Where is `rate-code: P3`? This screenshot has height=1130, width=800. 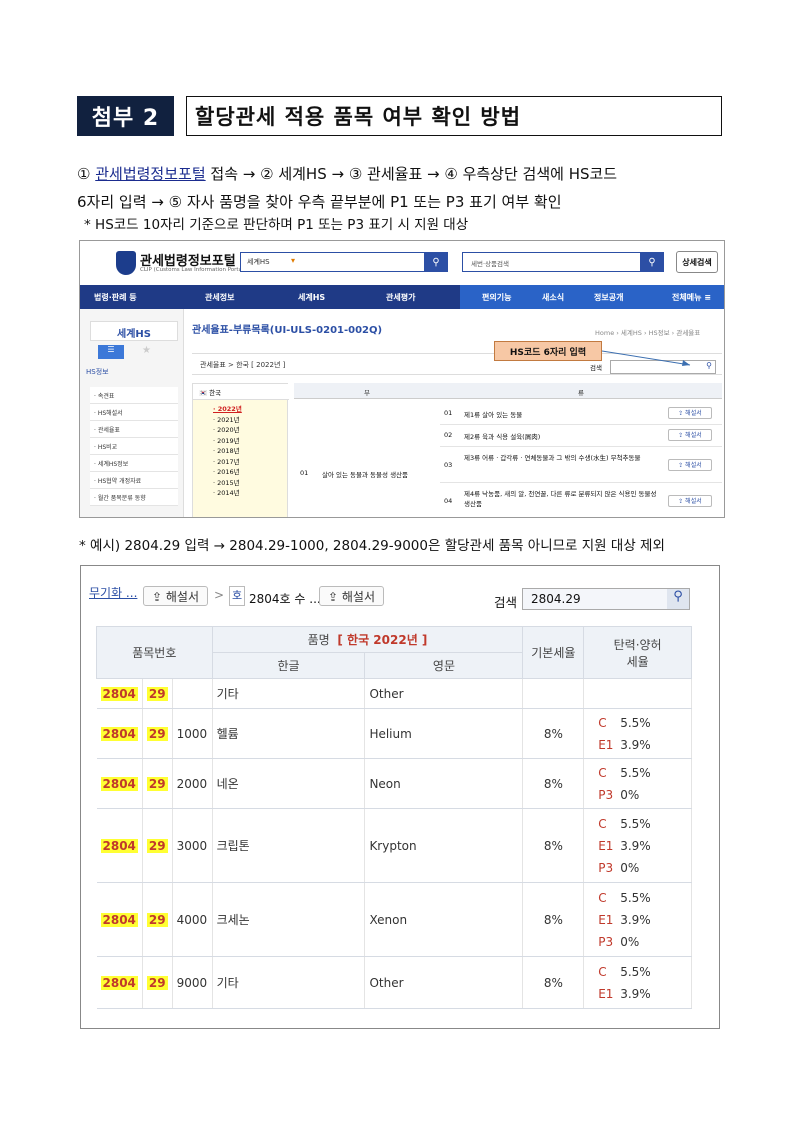
rate-code: P3 is located at coordinates (606, 941).